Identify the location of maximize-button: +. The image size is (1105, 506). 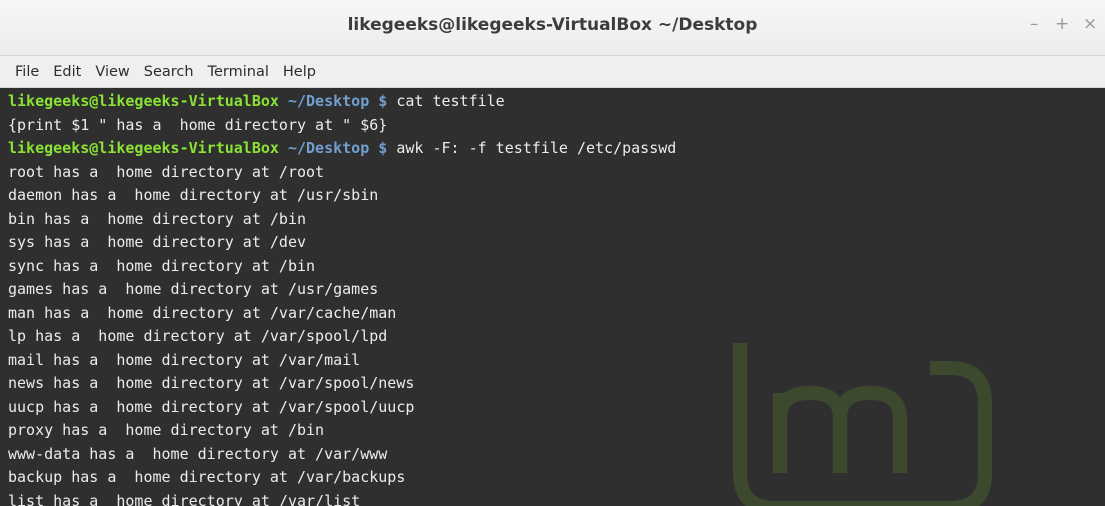
(1062, 24).